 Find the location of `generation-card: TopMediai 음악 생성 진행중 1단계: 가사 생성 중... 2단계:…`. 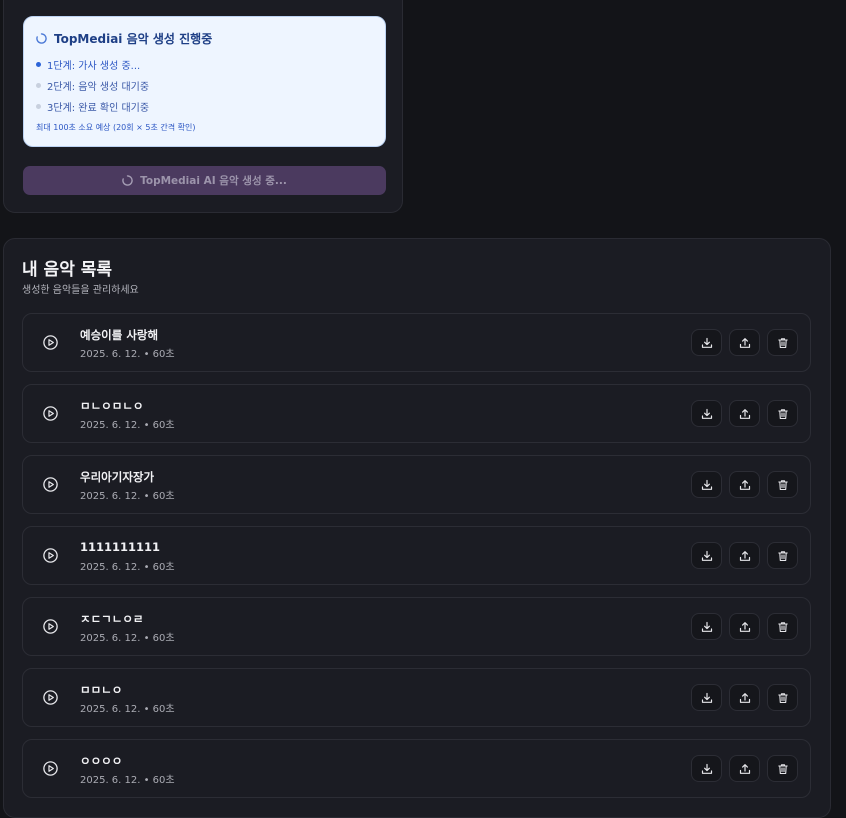

generation-card: TopMediai 음악 생성 진행중 1단계: 가사 생성 중... 2단계:… is located at coordinates (203, 106).